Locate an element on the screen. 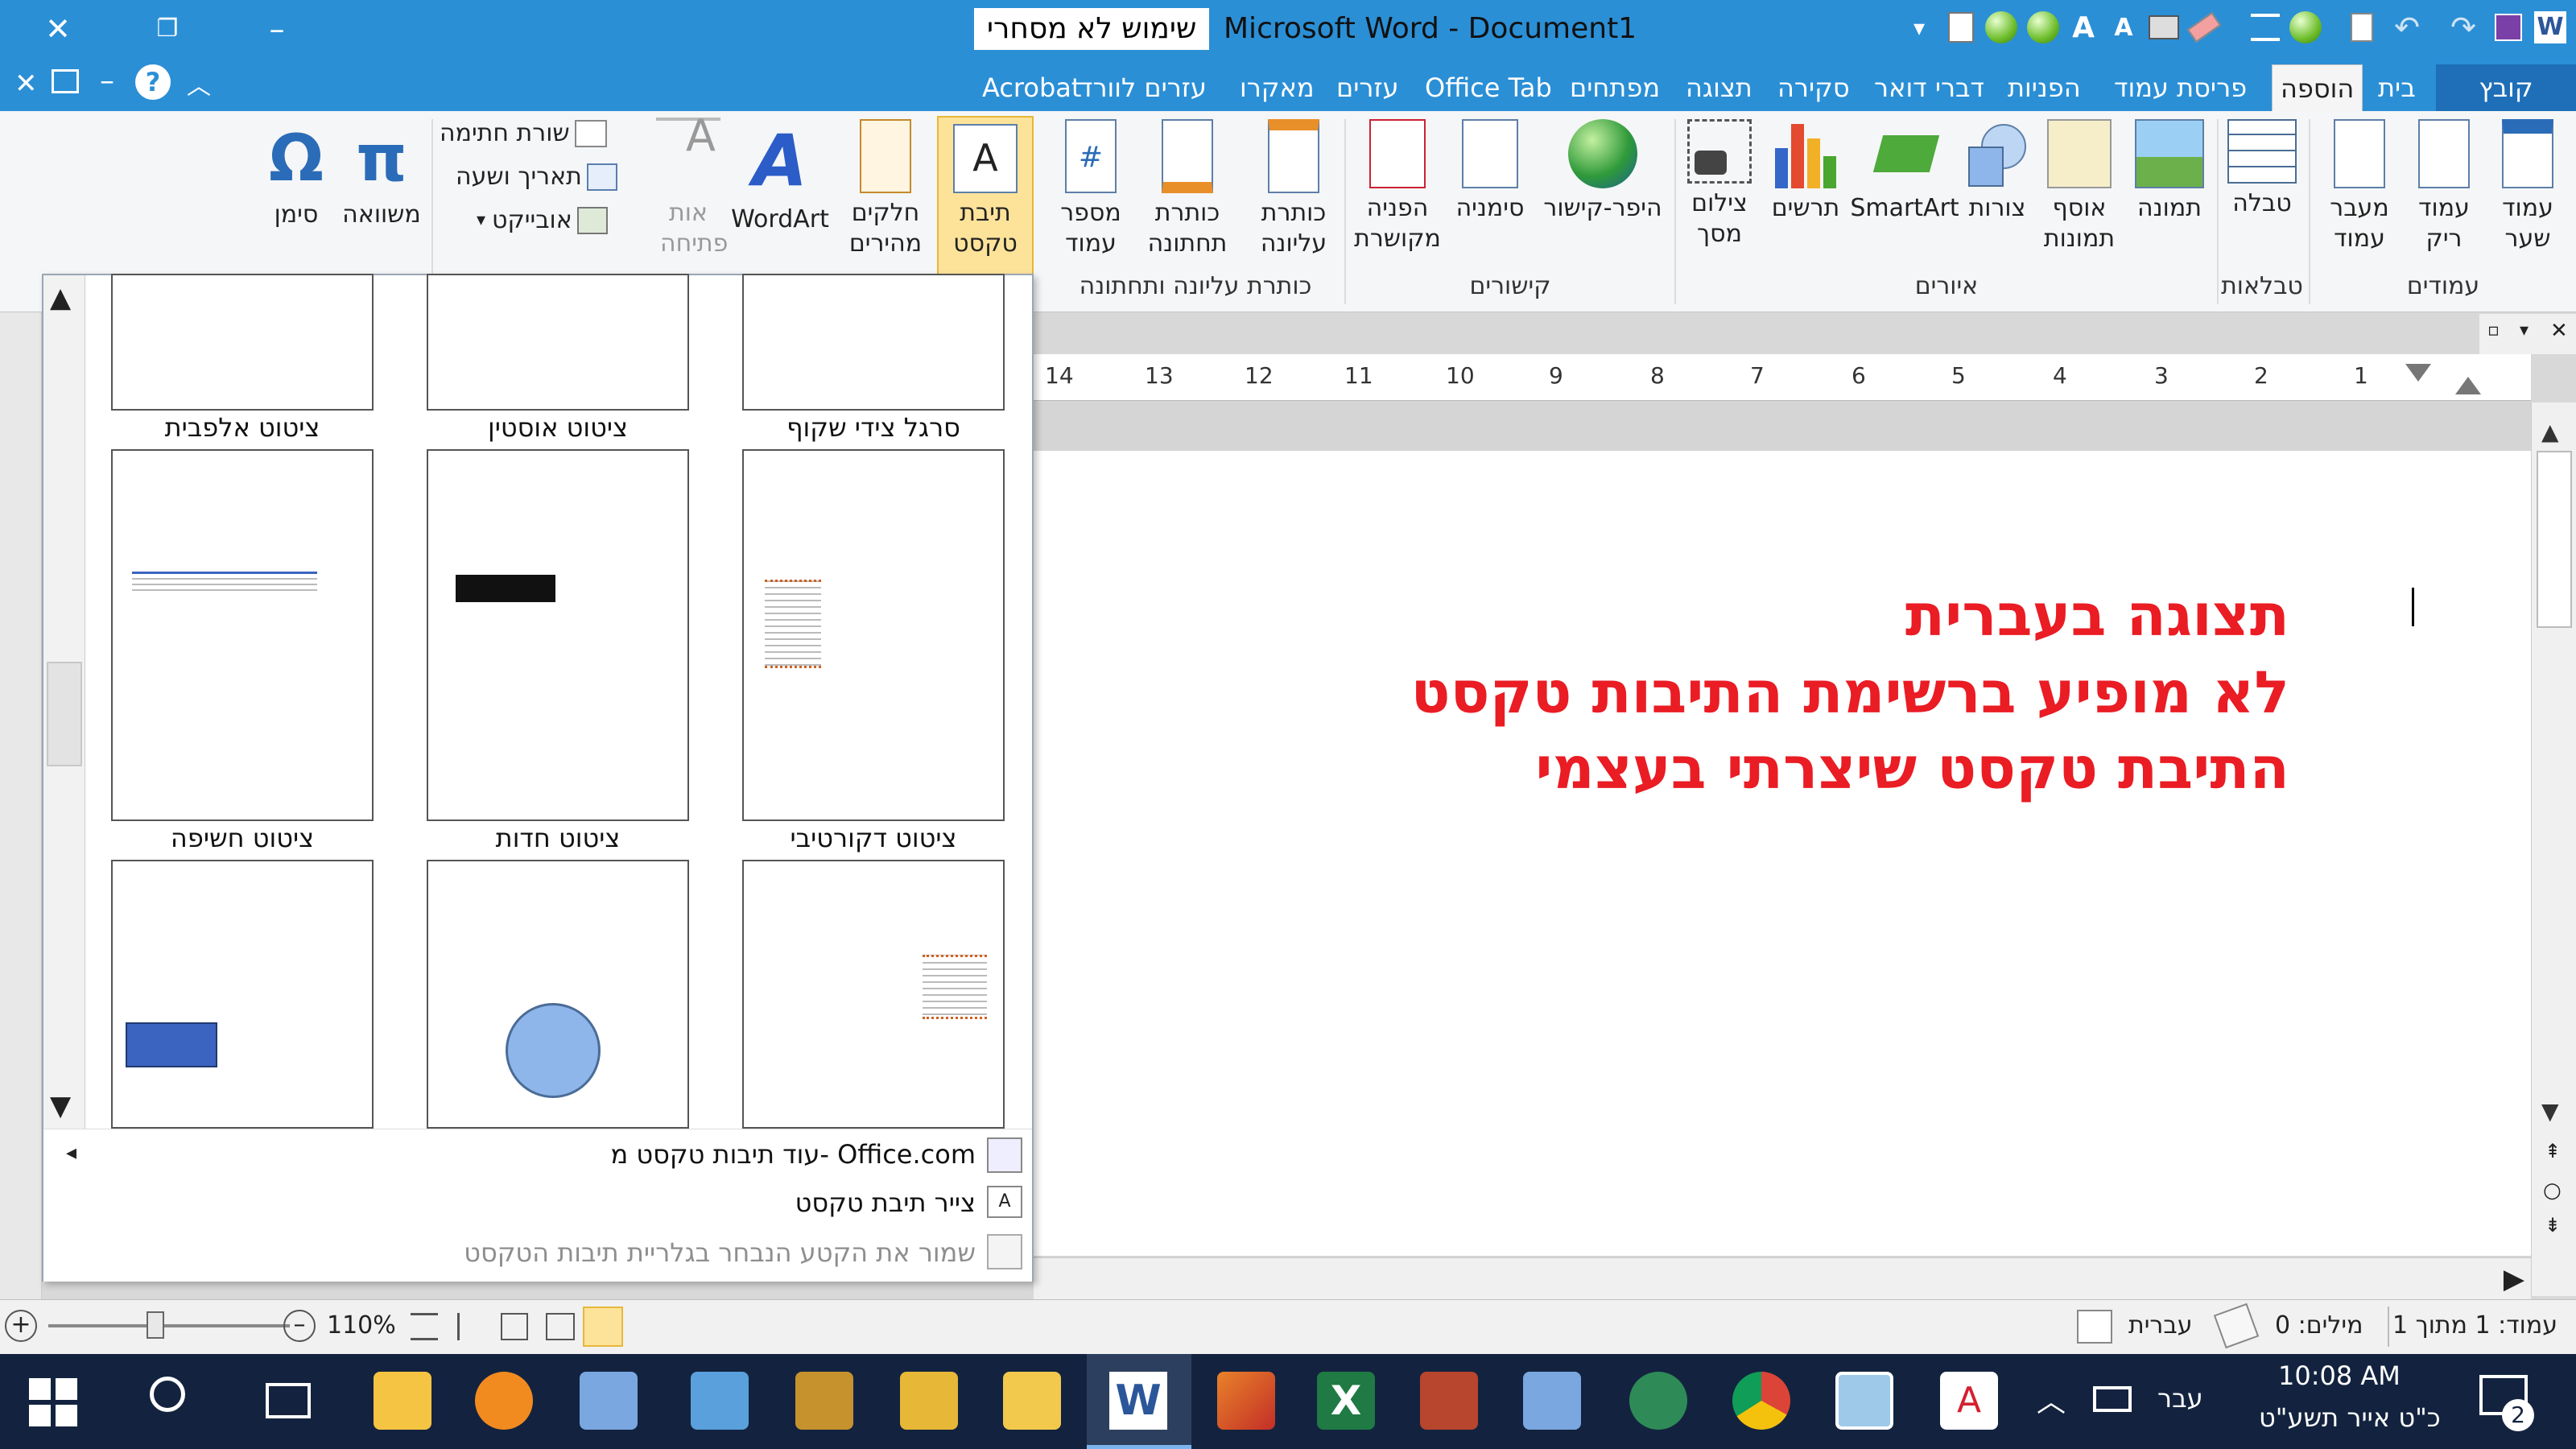 Image resolution: width=2576 pixels, height=1449 pixels. wordart-button: A WordArt is located at coordinates (780, 178).